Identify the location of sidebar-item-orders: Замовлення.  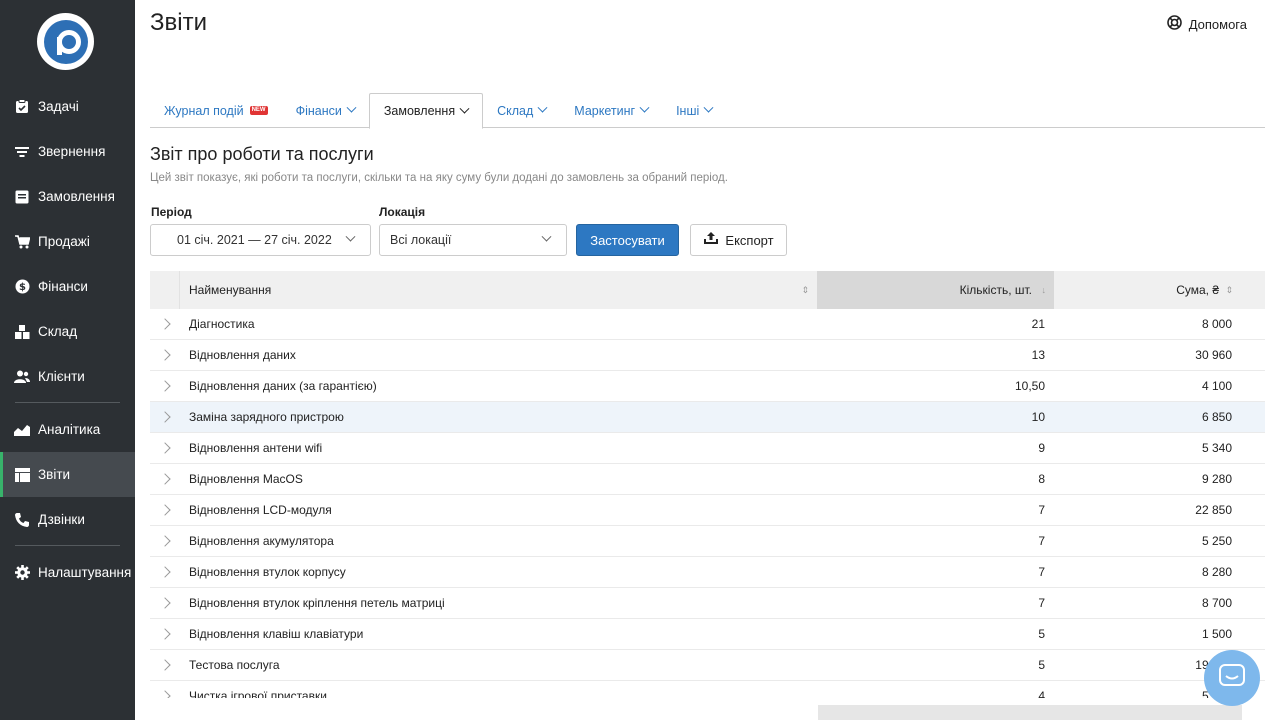
(67, 196).